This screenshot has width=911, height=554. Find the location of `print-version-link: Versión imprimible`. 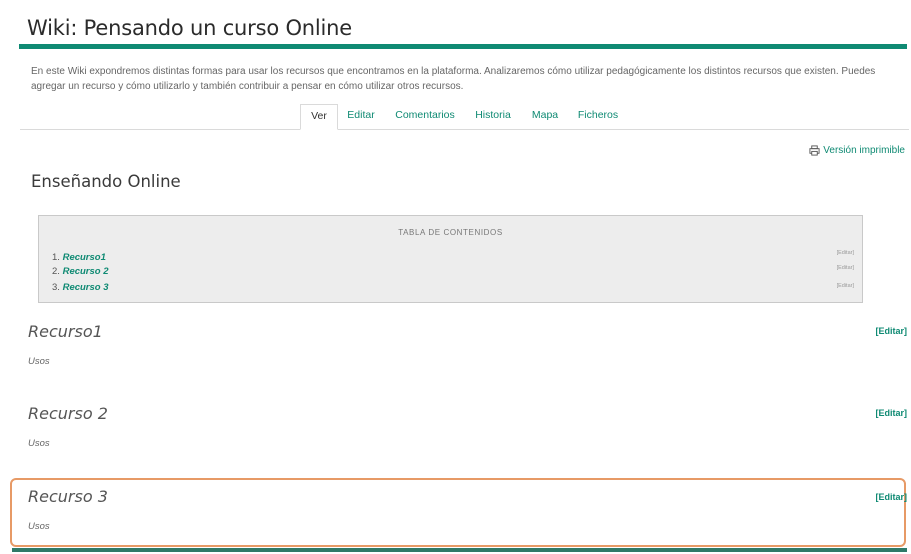

print-version-link: Versión imprimible is located at coordinates (857, 150).